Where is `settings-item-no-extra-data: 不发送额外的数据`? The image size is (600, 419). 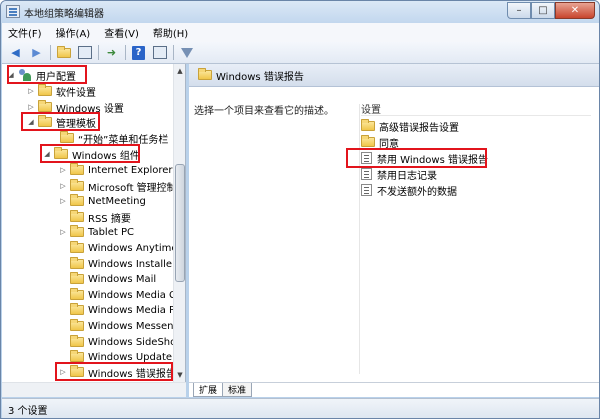
settings-item-no-extra-data: 不发送额外的数据 is located at coordinates (409, 190).